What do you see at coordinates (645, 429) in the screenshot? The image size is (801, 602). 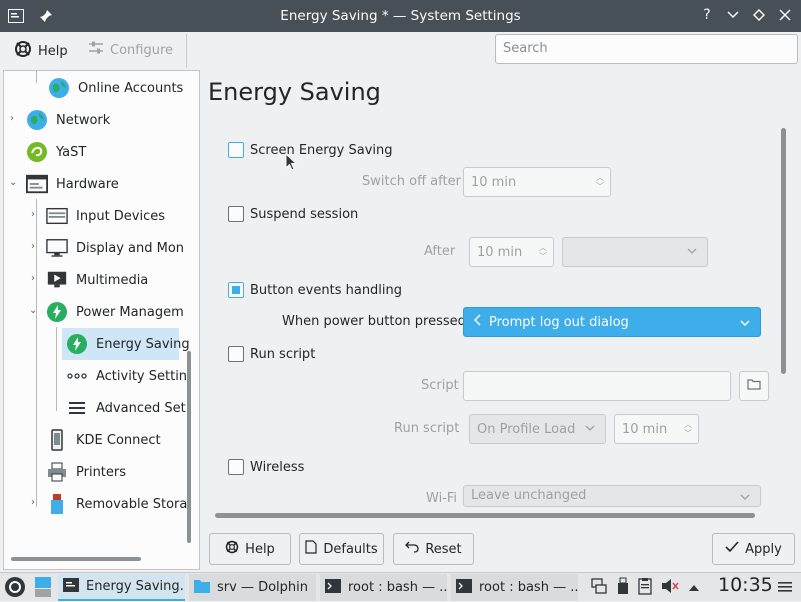 I see `spinbox-value: 10 min` at bounding box center [645, 429].